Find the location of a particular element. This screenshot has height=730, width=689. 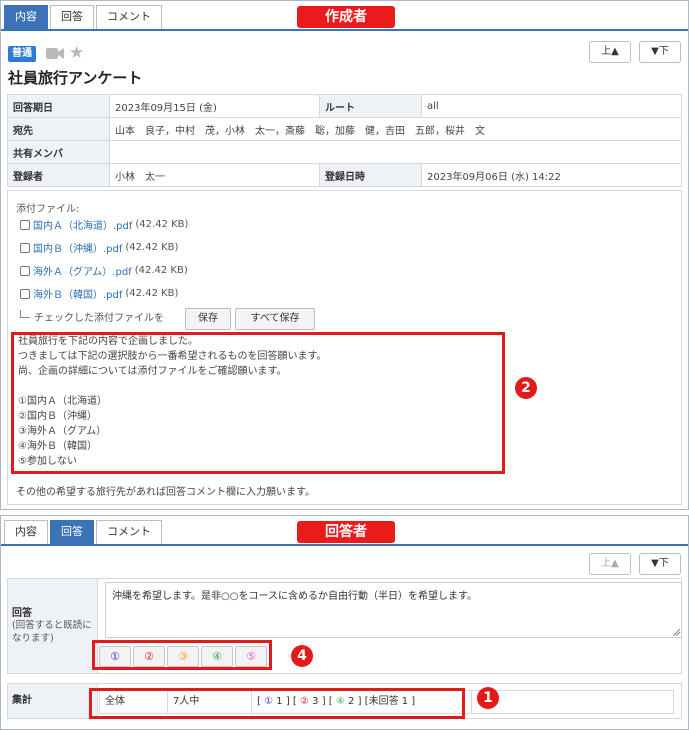

video-camera-icon is located at coordinates (55, 53).